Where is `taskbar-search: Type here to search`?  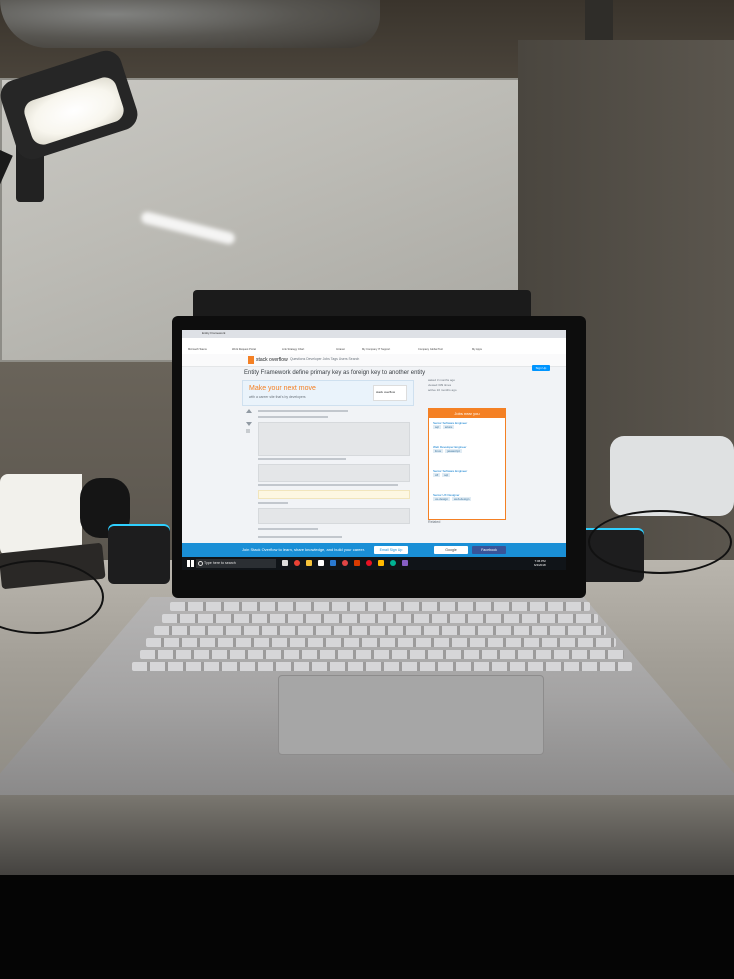
taskbar-search: Type here to search is located at coordinates (236, 563).